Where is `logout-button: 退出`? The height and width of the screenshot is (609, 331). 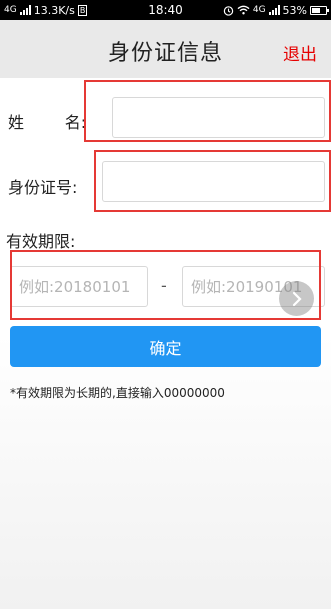
logout-button: 退出 is located at coordinates (300, 52).